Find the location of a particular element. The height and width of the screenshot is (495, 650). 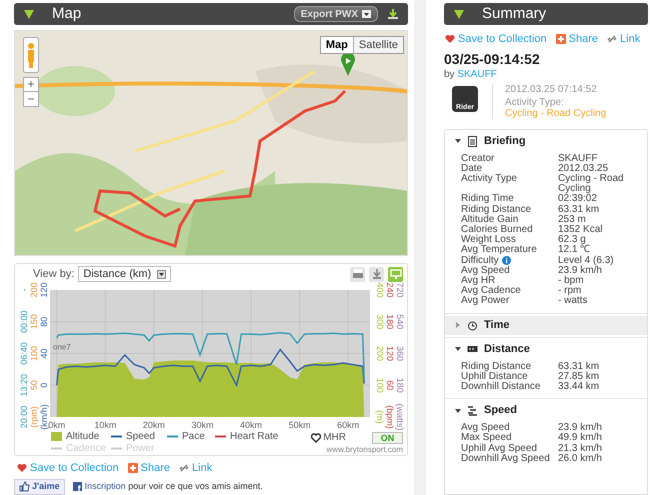

view-by-select: Distance (km) is located at coordinates (125, 274).